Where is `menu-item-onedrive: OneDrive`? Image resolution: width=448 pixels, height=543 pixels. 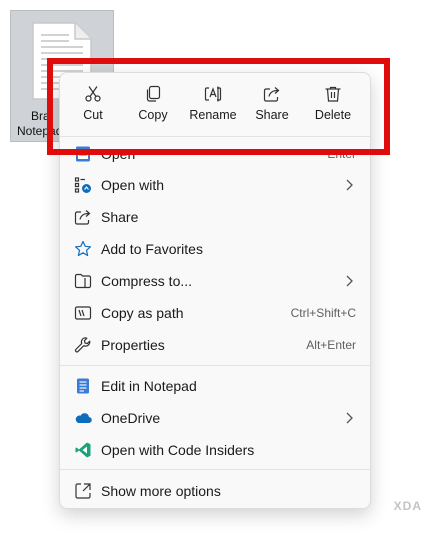
menu-item-onedrive: OneDrive is located at coordinates (215, 418).